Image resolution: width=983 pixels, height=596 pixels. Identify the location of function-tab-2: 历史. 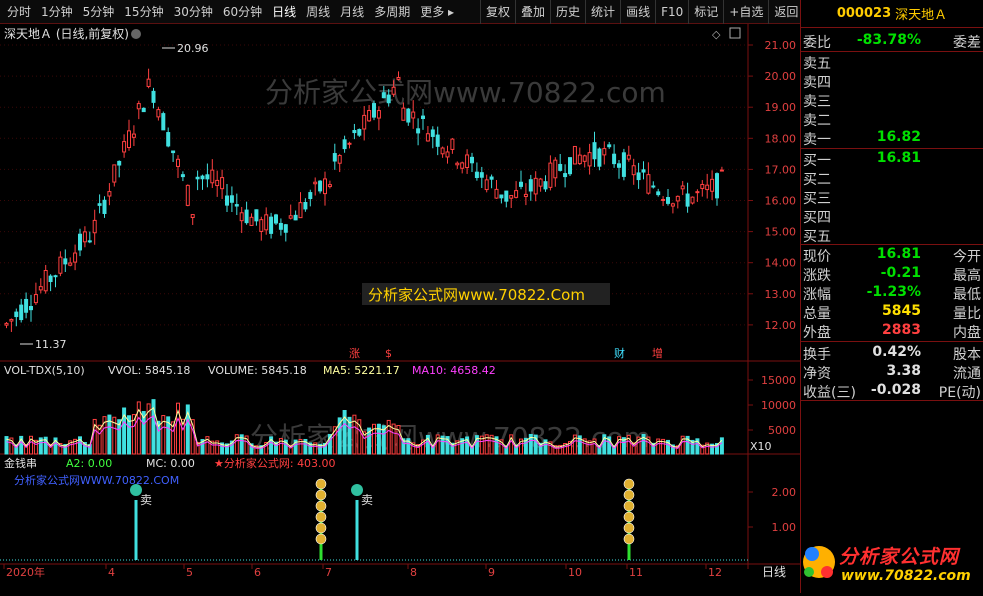
(567, 12).